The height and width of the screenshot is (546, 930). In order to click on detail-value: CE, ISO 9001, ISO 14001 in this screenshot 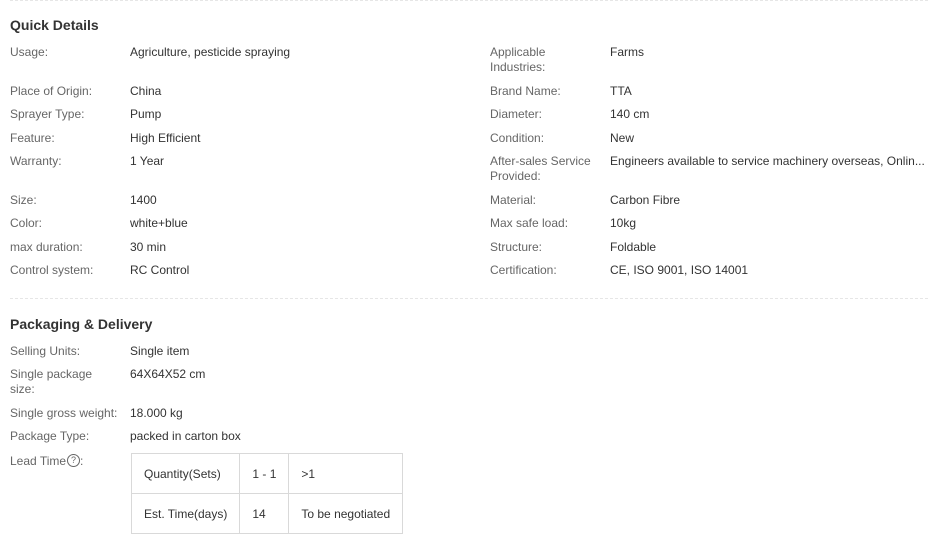, I will do `click(679, 270)`.